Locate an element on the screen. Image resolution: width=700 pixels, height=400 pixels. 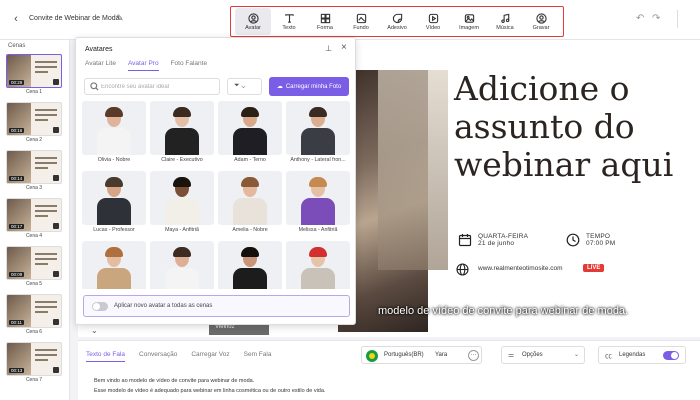
scene-thumbnail: 00:29 is located at coordinates (34, 71).